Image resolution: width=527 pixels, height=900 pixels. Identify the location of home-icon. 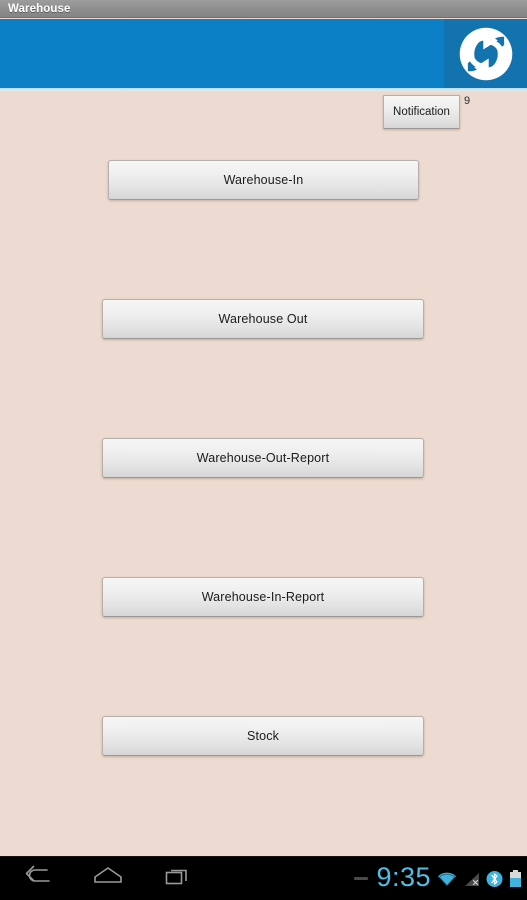
(108, 878).